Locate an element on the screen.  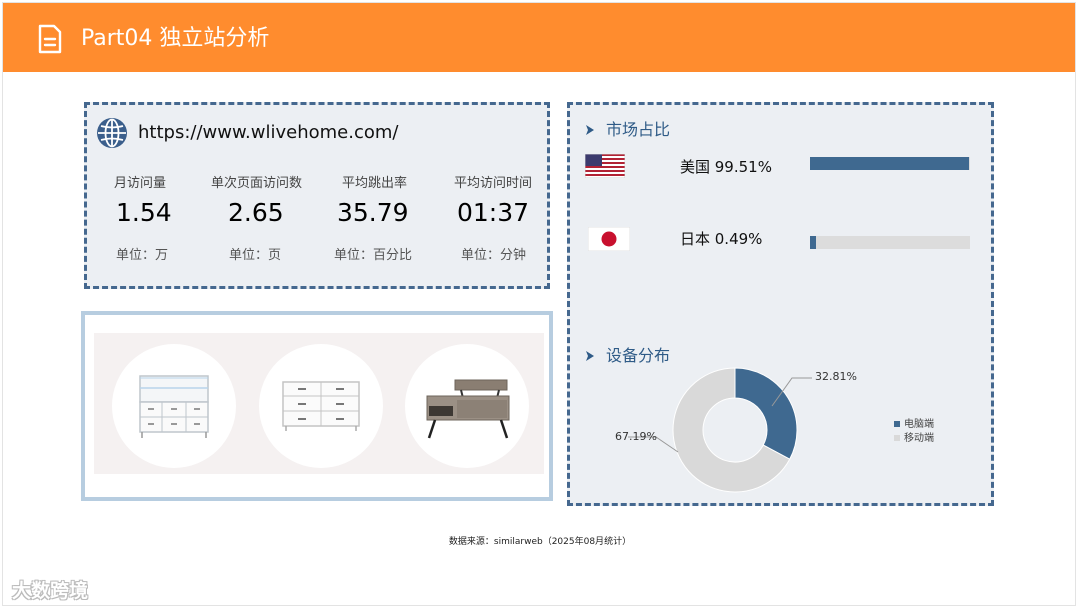
metric-unit-bounce-rate: 单位：百分比 is located at coordinates (373, 255).